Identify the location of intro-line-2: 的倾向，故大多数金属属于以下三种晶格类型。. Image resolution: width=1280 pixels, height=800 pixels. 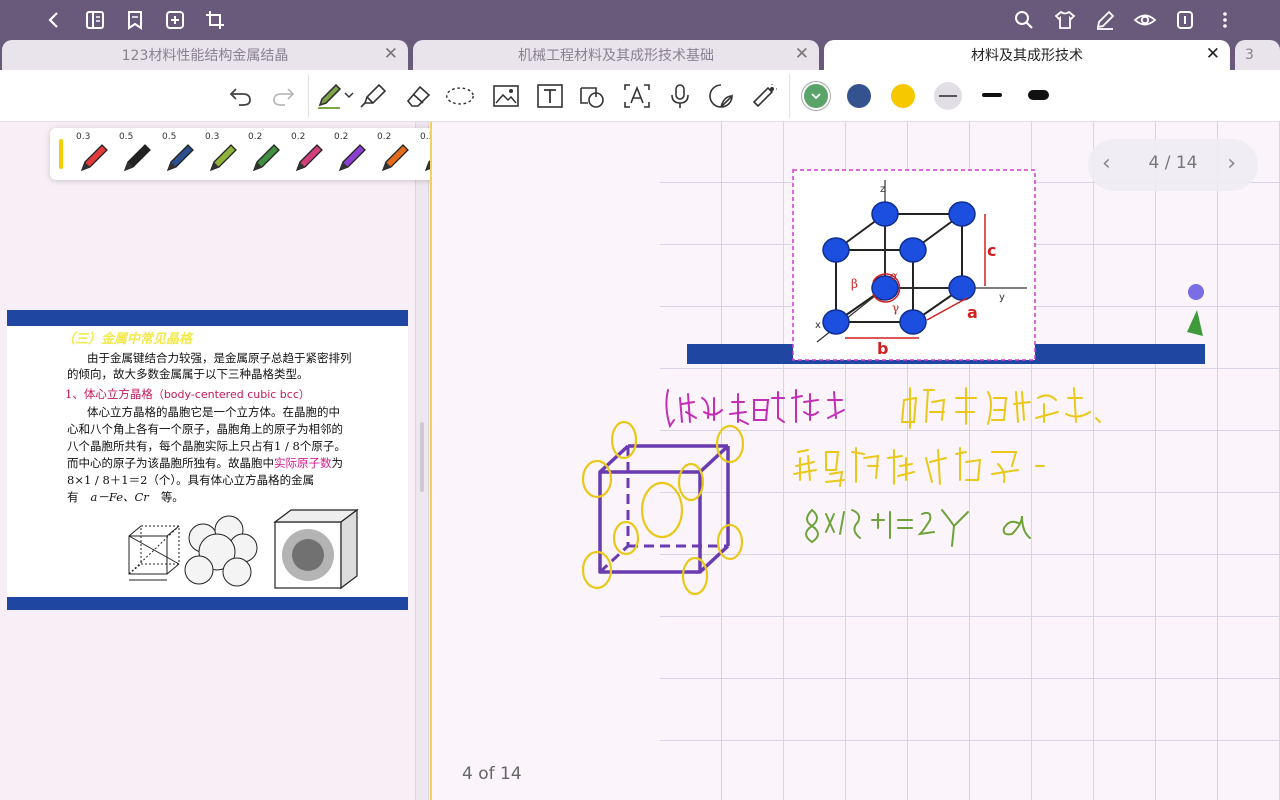
(188, 374).